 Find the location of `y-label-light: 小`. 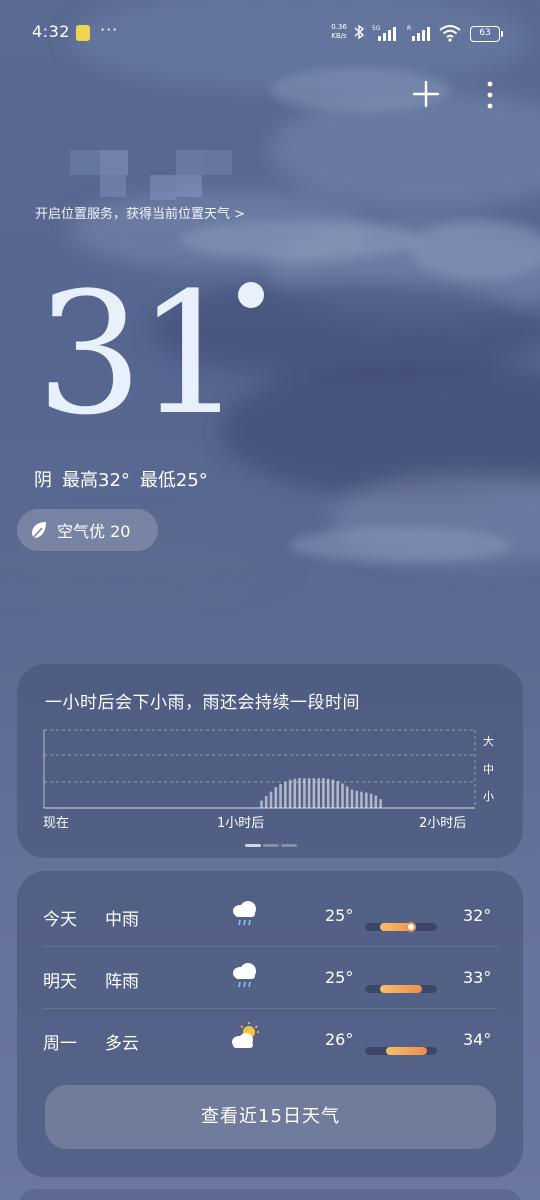

y-label-light: 小 is located at coordinates (488, 796).